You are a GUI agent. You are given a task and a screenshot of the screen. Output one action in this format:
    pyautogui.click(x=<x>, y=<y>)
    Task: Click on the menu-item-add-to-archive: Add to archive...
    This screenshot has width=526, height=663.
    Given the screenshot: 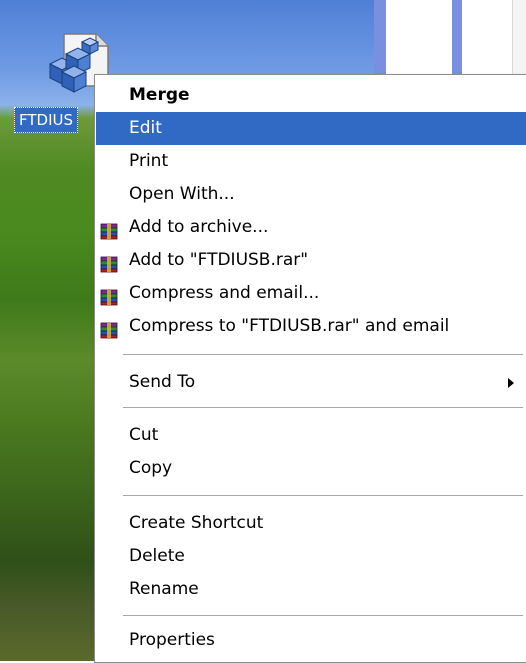 What is the action you would take?
    pyautogui.click(x=311, y=227)
    